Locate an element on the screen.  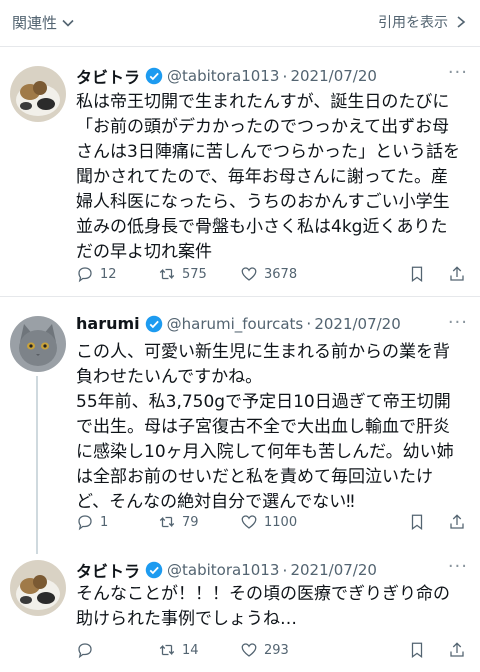
display-name: harumi is located at coordinates (108, 323).